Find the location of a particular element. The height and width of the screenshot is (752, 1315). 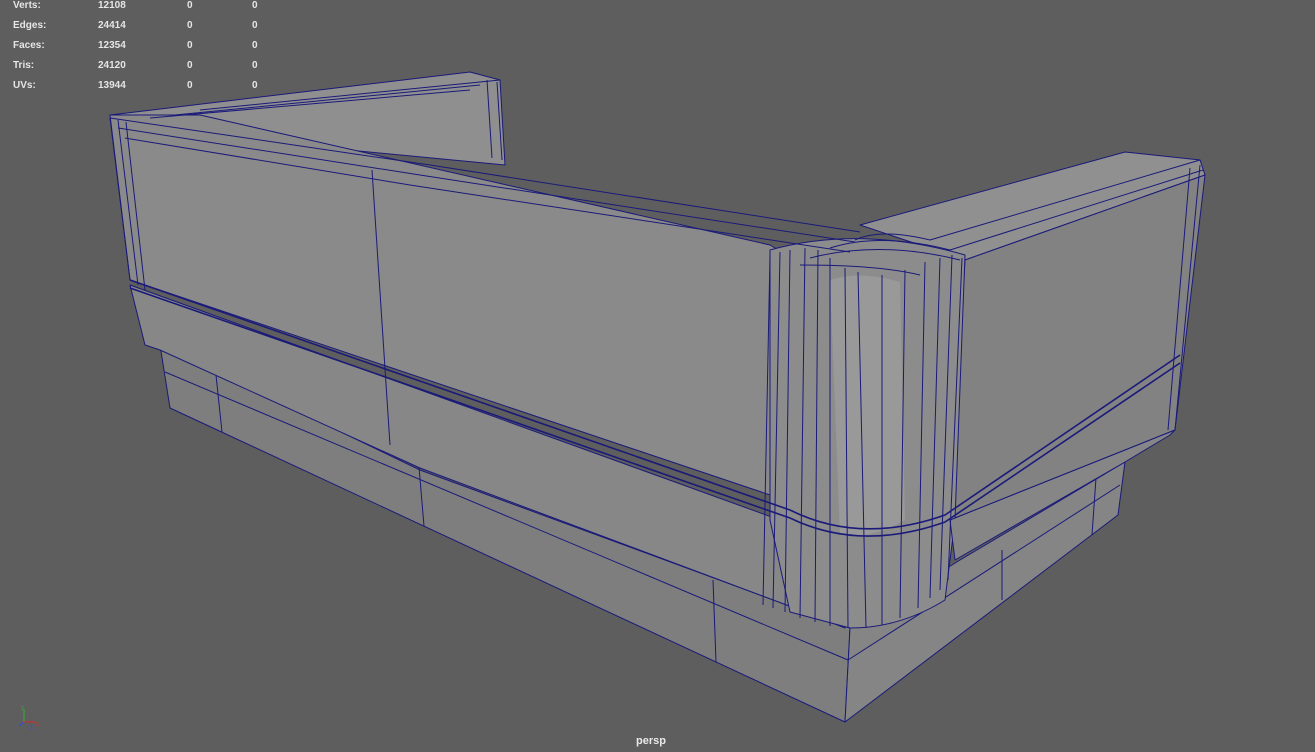

hud-row-uvs: UVs: 13944 0 0 is located at coordinates (135, 86).